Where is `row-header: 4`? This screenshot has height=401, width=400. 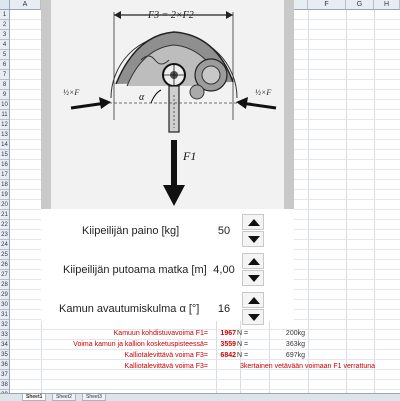 row-header: 4 is located at coordinates (5, 45).